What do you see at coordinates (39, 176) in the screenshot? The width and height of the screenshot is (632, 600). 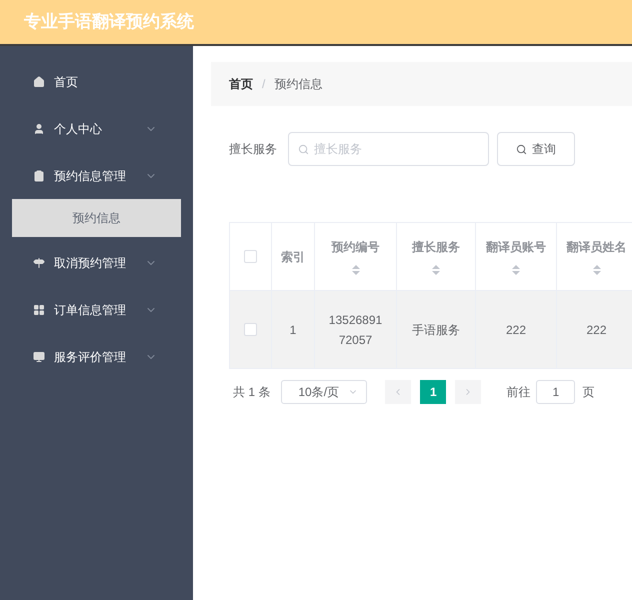 I see `clipboard-icon` at bounding box center [39, 176].